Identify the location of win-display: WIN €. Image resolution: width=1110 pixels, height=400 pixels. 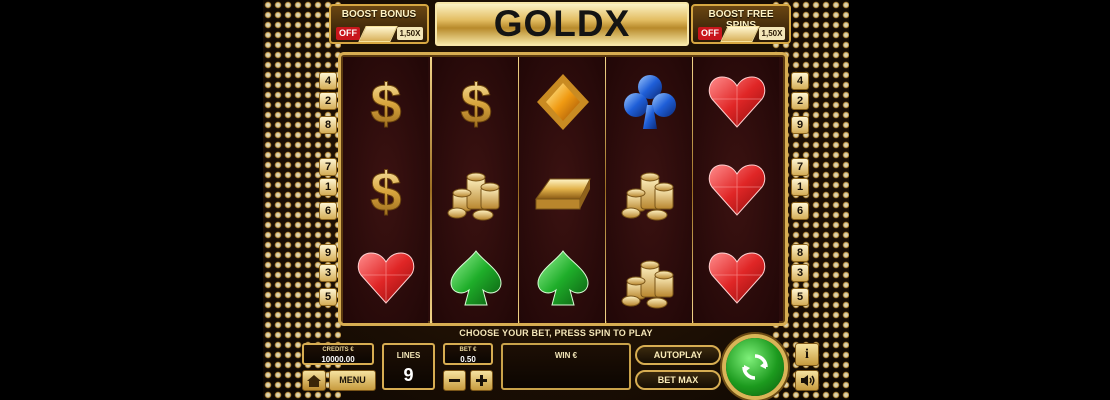
(566, 366).